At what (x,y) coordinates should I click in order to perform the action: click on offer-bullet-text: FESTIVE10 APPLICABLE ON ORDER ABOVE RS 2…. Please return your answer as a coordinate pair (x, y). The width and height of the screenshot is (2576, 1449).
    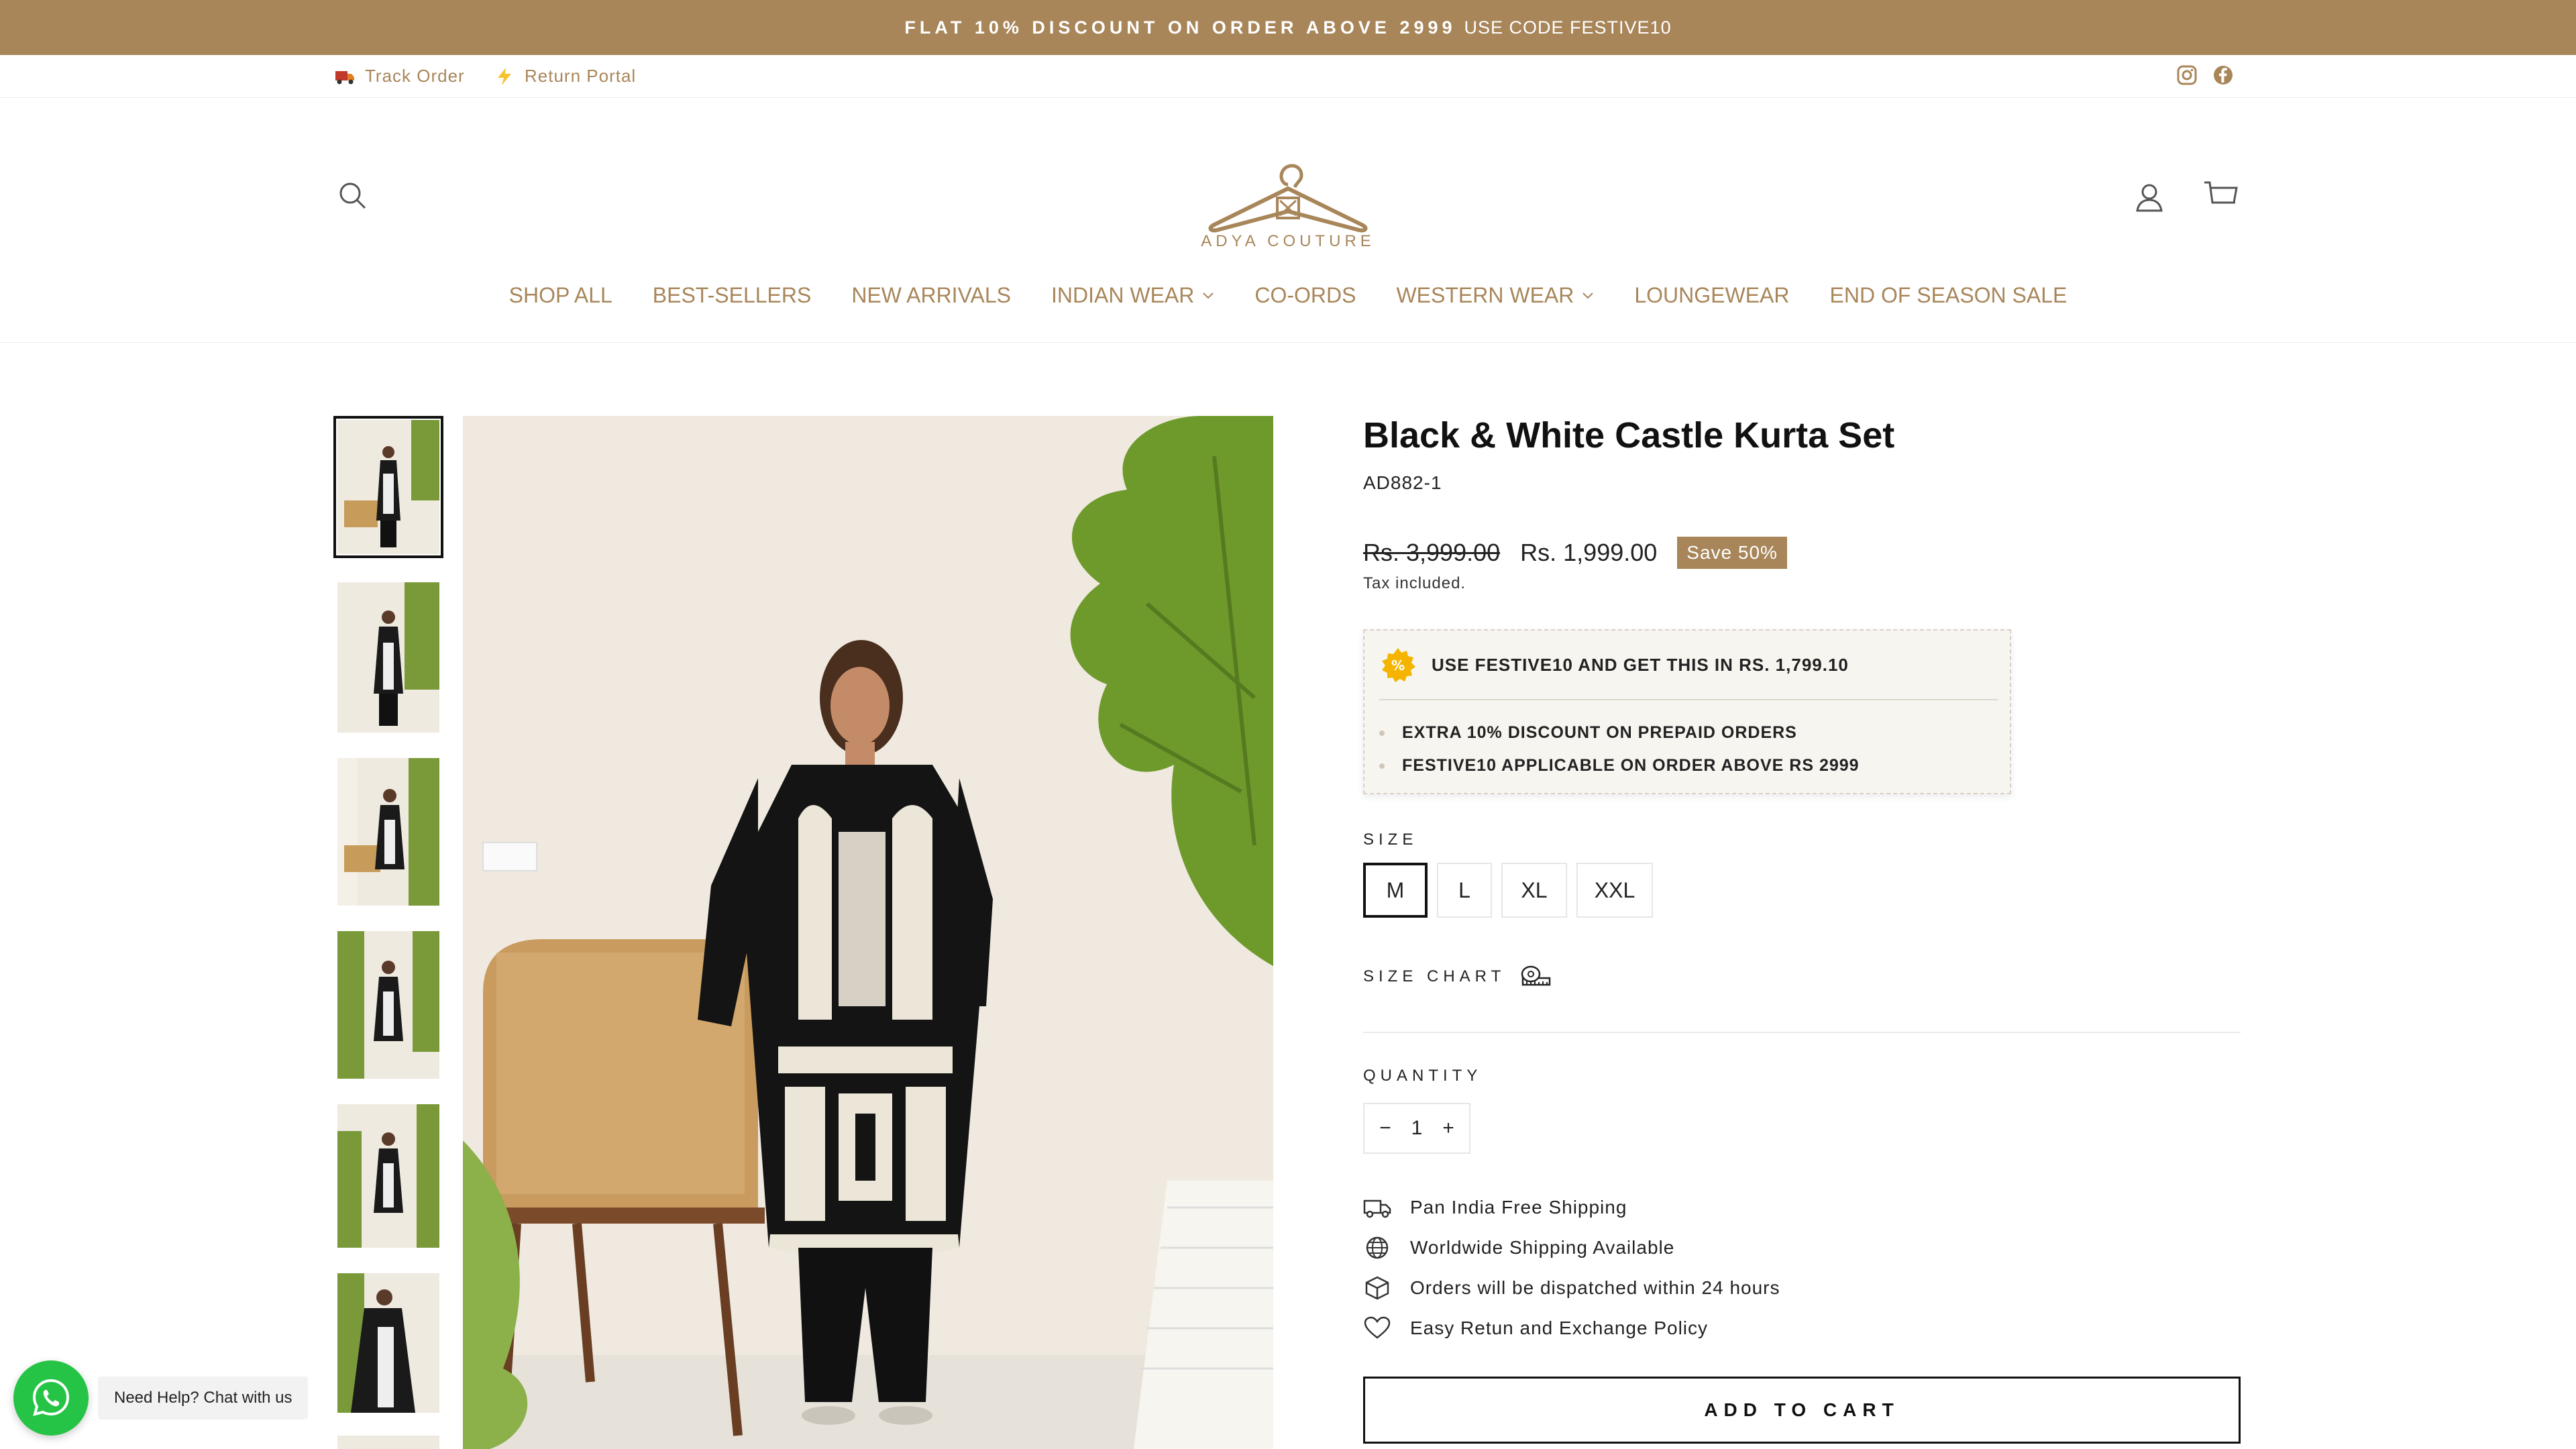
    Looking at the image, I should click on (1631, 765).